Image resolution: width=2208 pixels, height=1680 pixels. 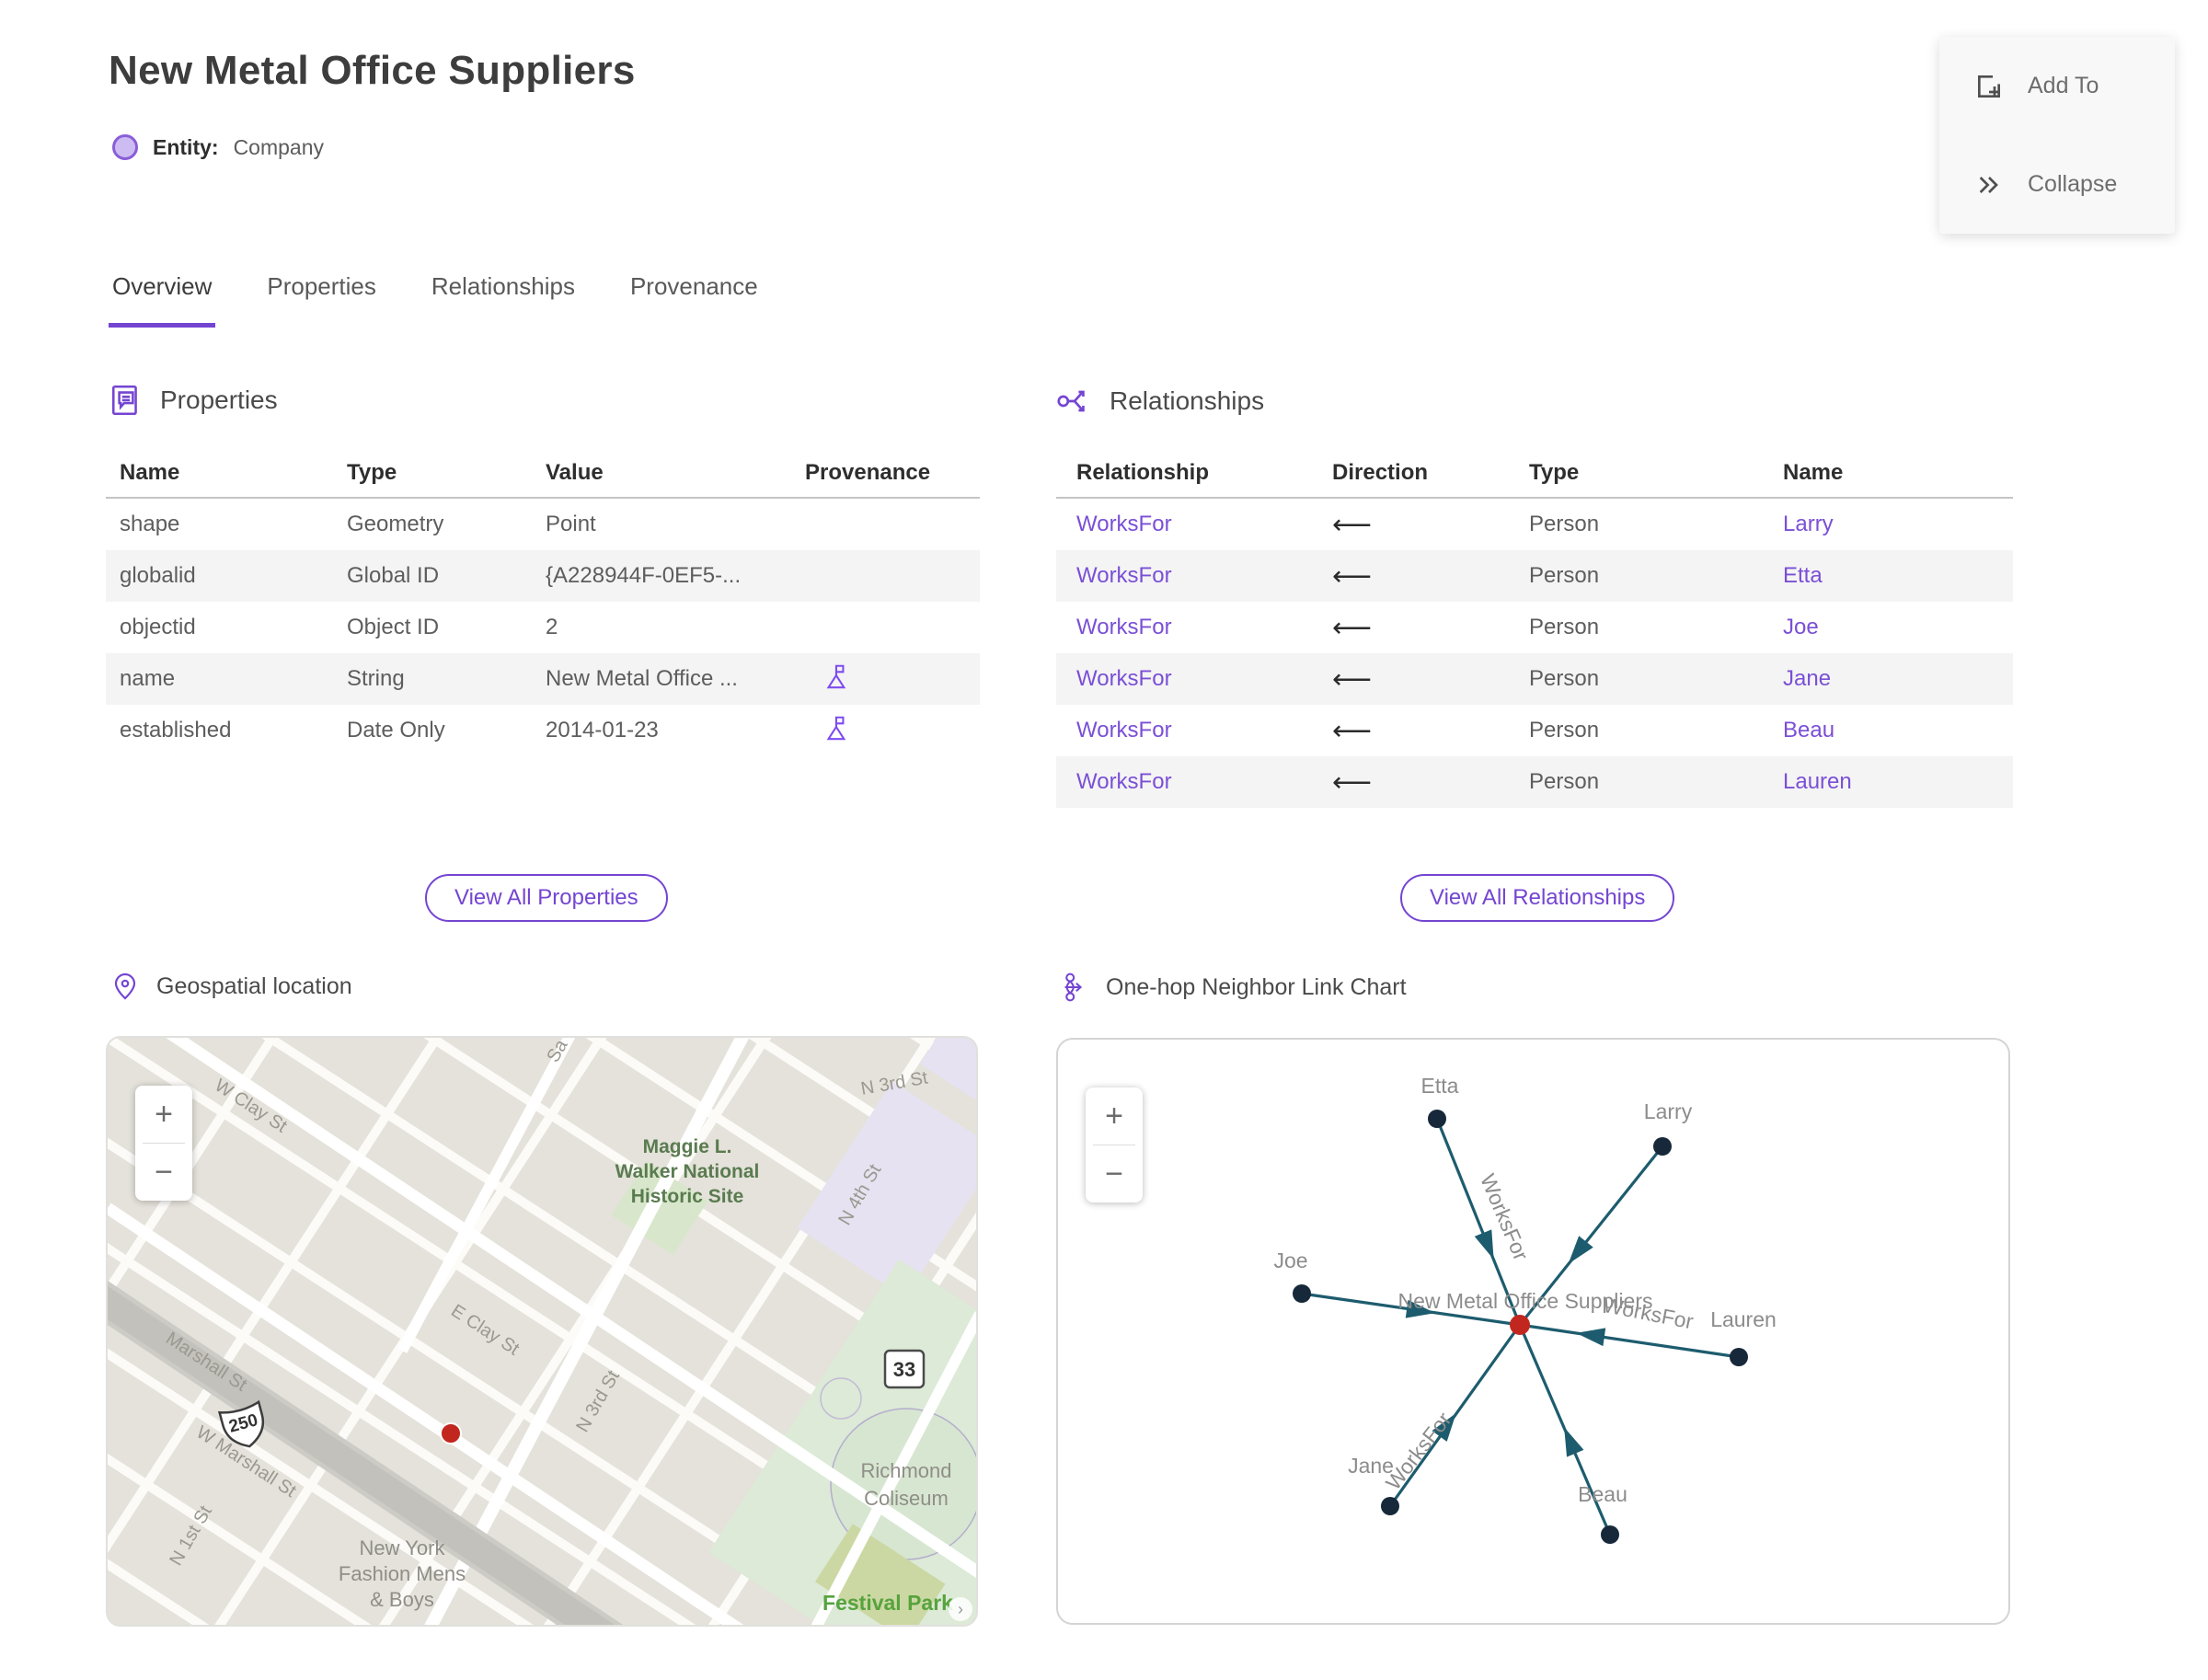 What do you see at coordinates (575, 472) in the screenshot?
I see `col-value: Value` at bounding box center [575, 472].